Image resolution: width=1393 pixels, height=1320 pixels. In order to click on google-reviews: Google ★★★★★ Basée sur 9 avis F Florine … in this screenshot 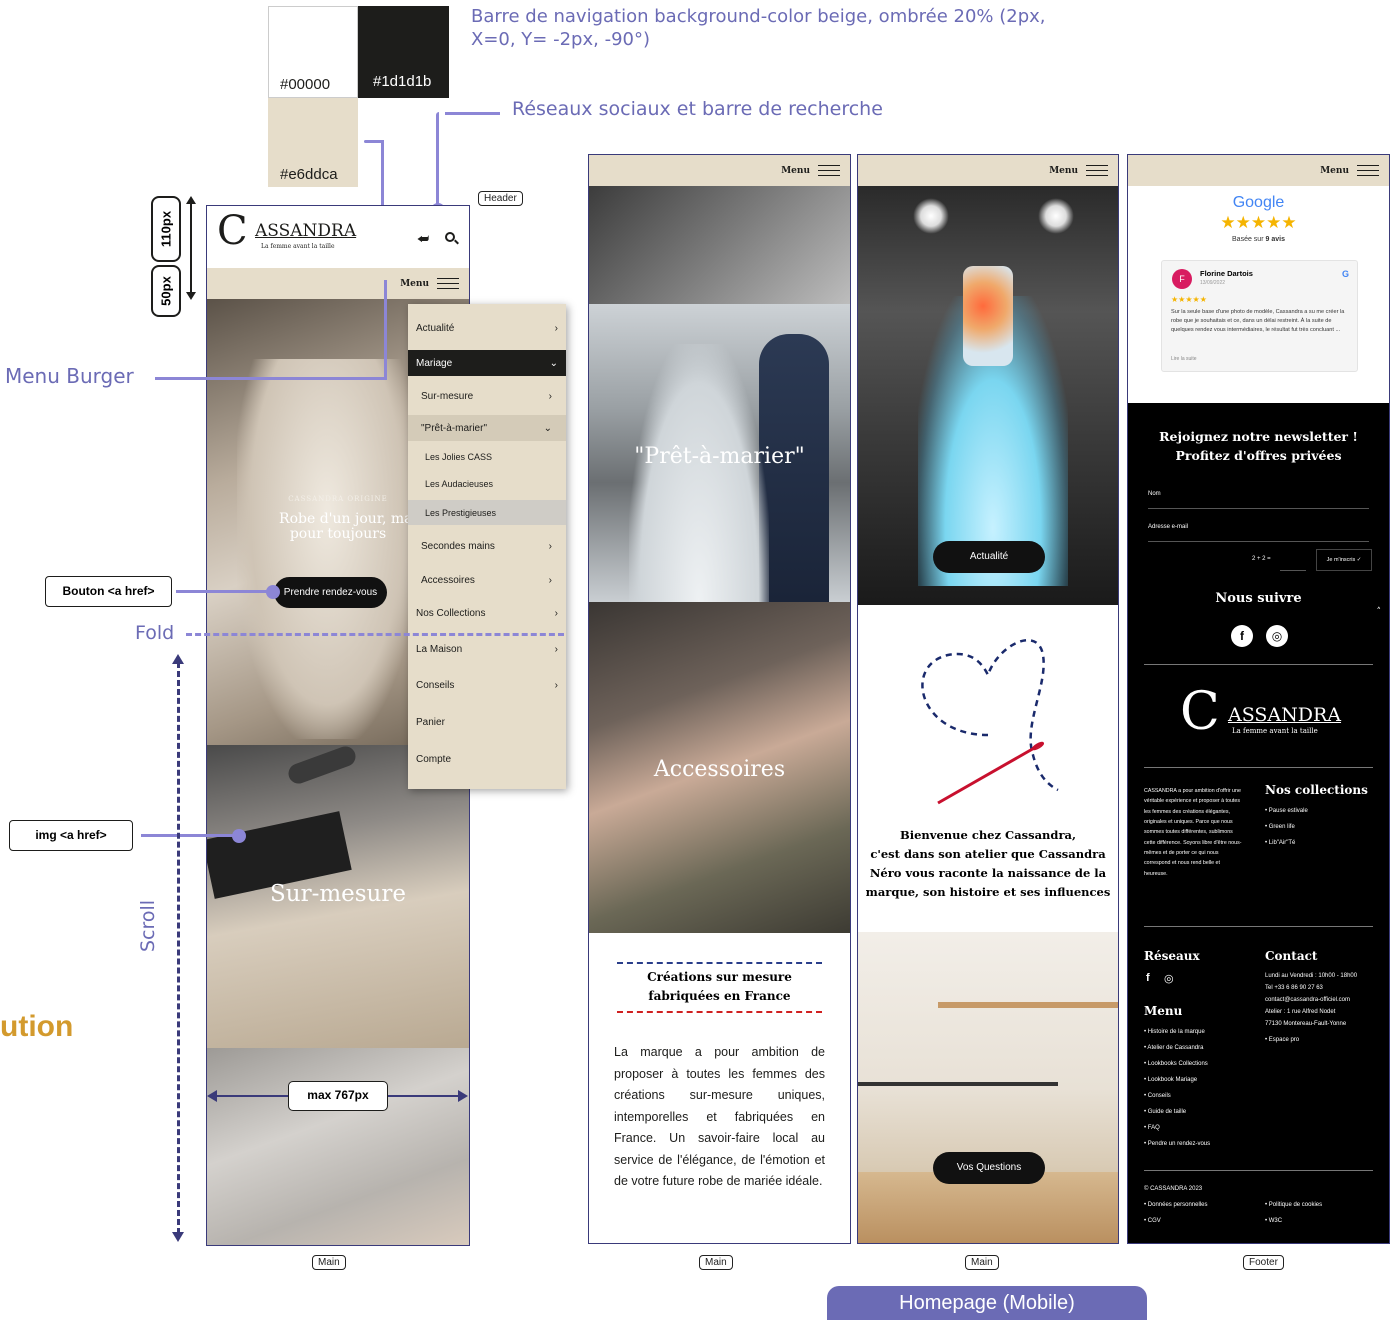, I will do `click(1258, 294)`.